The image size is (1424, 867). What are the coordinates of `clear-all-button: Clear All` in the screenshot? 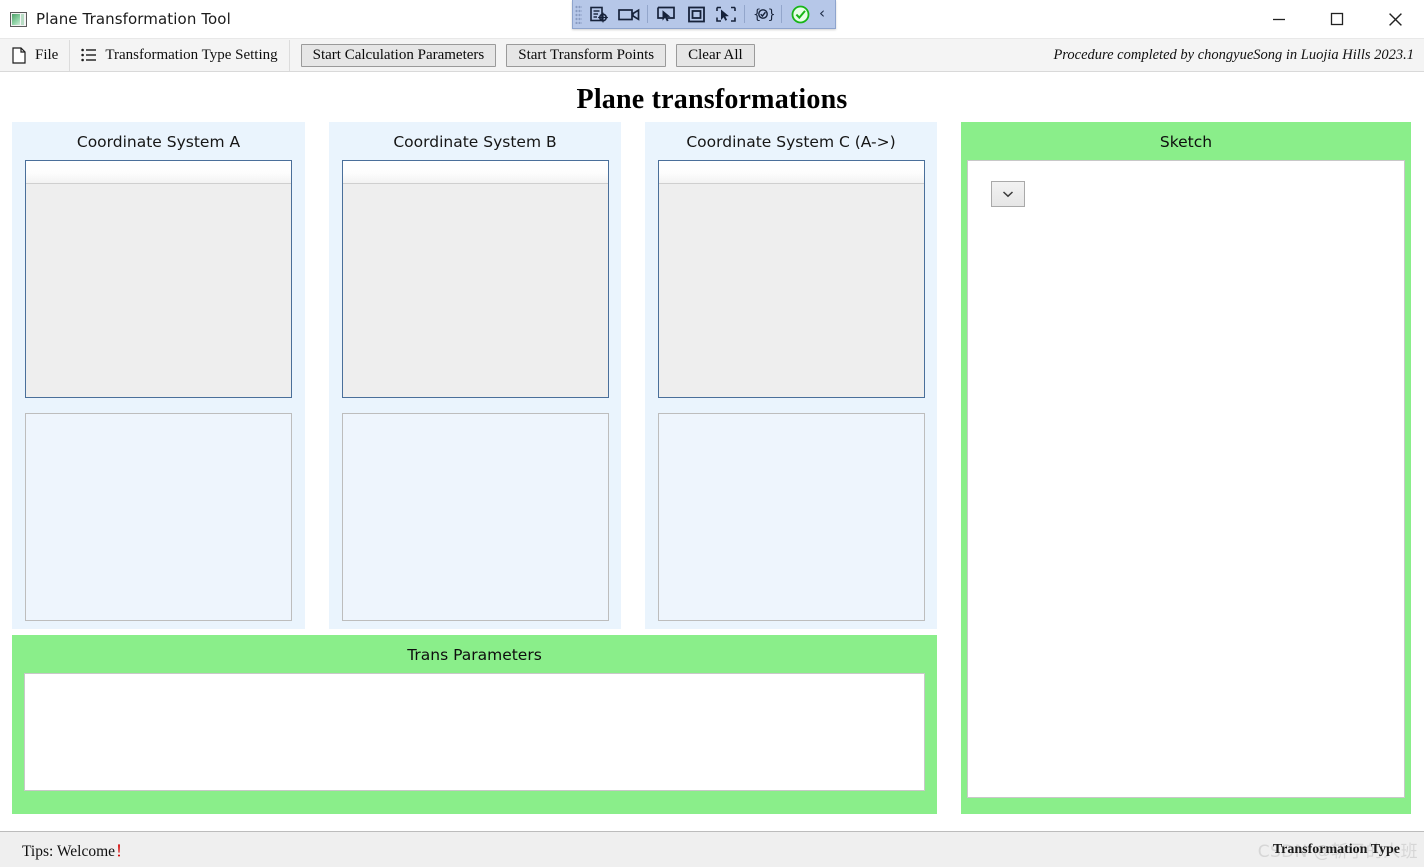 It's located at (715, 55).